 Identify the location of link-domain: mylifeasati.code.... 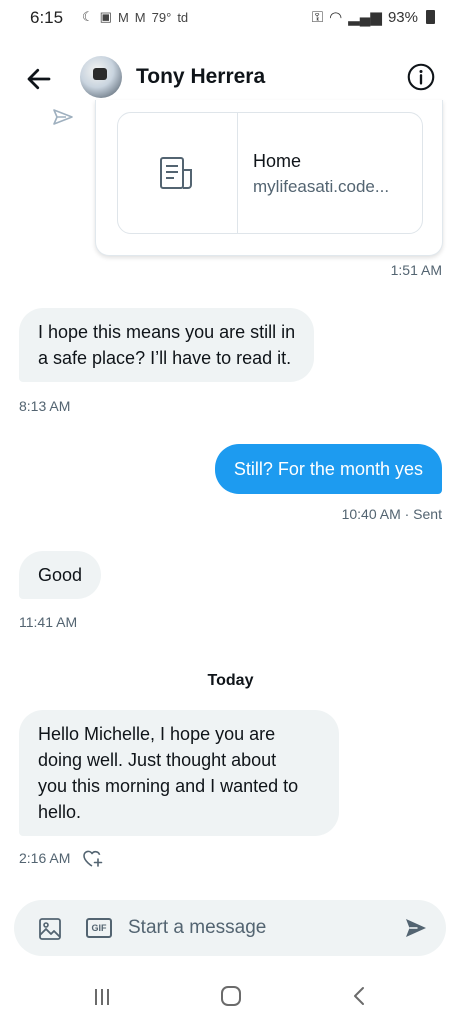
(321, 186).